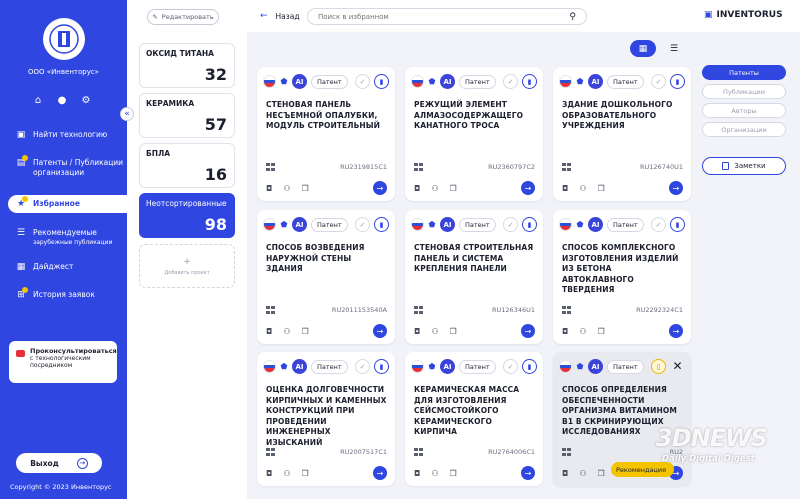 The width and height of the screenshot is (800, 499). What do you see at coordinates (183, 17) in the screenshot?
I see `edit-collections-button: ✎ Редактировать` at bounding box center [183, 17].